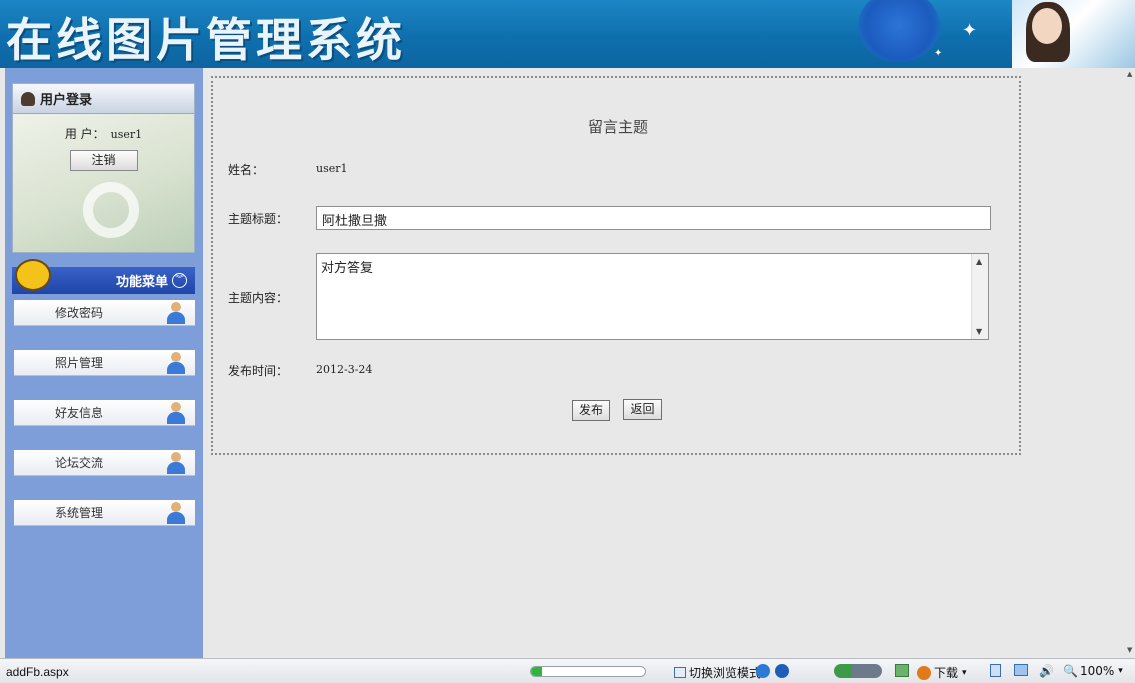  What do you see at coordinates (588, 671) in the screenshot?
I see `loading-progress-bar` at bounding box center [588, 671].